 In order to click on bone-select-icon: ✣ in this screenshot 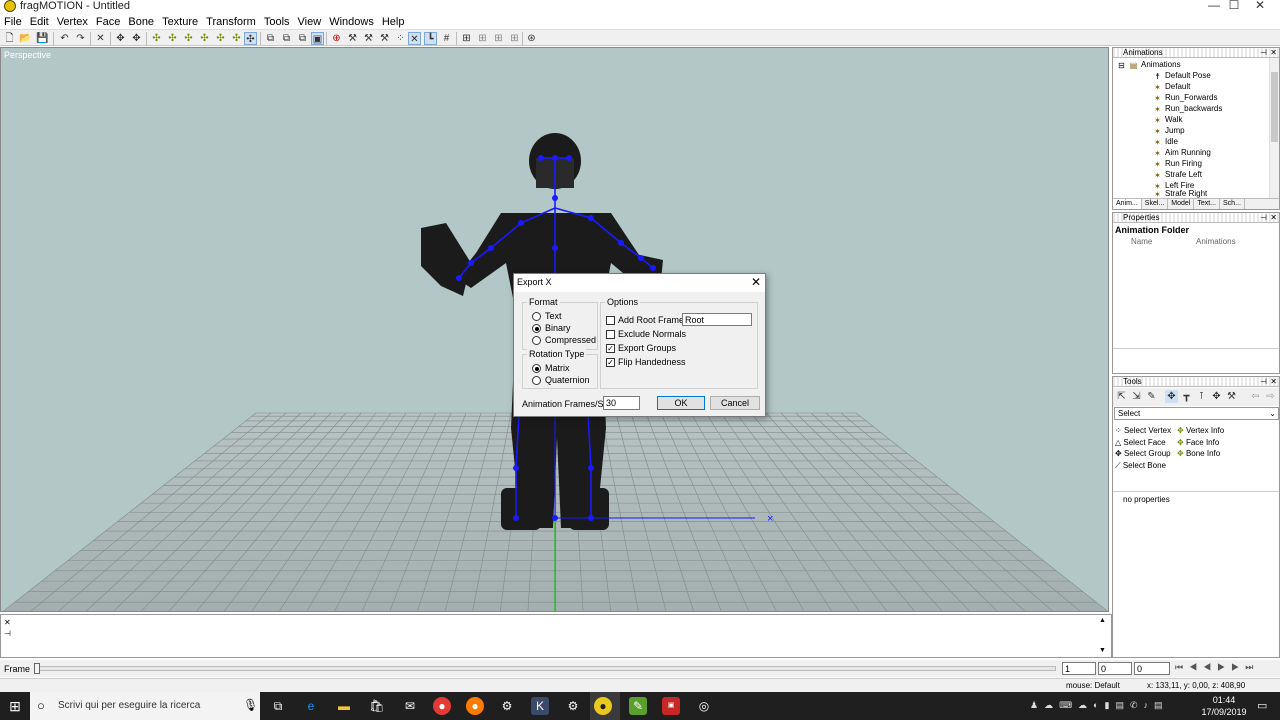, I will do `click(250, 38)`.